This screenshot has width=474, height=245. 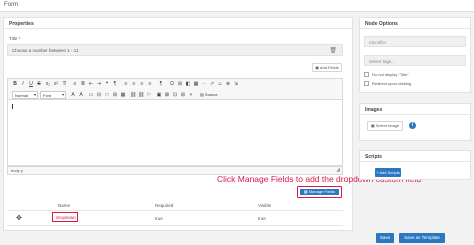 What do you see at coordinates (202, 94) in the screenshot?
I see `source-icon: ▤` at bounding box center [202, 94].